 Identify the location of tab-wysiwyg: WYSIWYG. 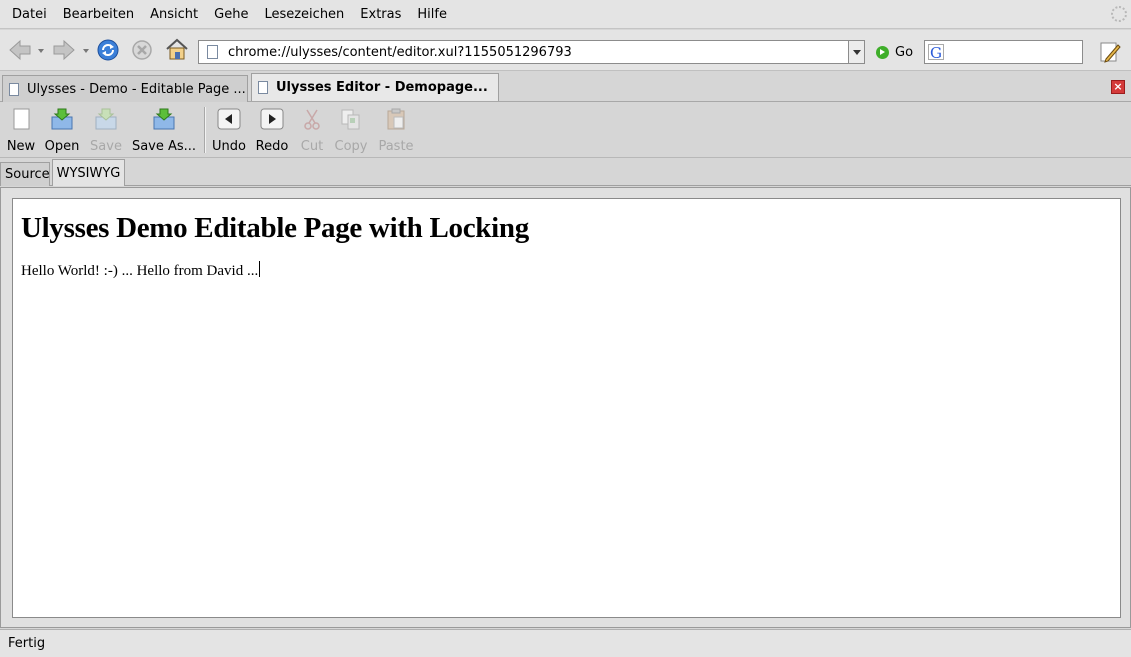
(88, 172).